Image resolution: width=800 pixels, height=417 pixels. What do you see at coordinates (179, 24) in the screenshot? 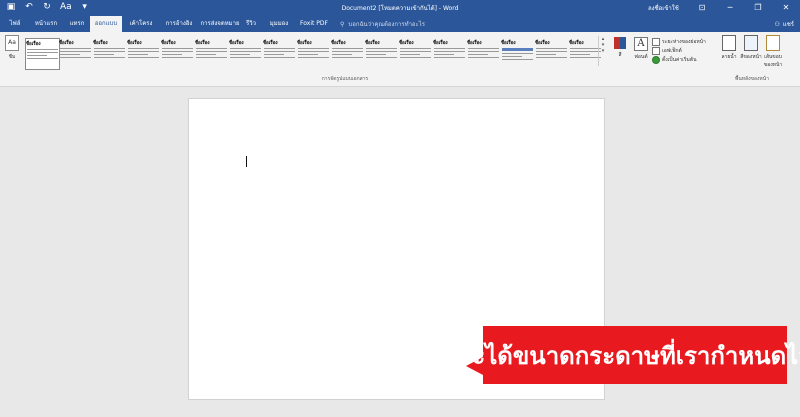
I see `tab-references: การอ้างอิง` at bounding box center [179, 24].